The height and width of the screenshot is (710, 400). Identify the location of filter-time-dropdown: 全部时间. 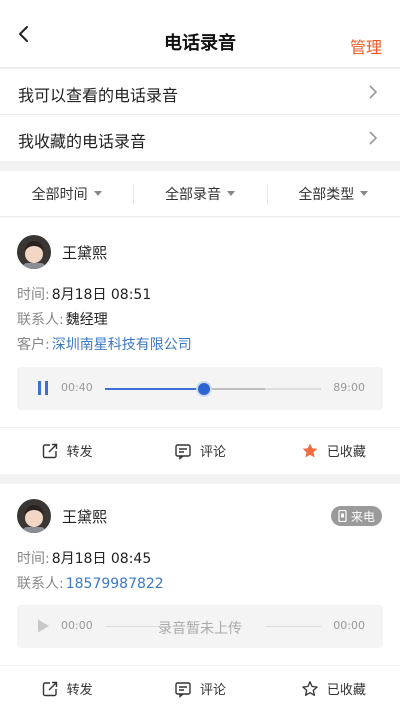
(66, 193).